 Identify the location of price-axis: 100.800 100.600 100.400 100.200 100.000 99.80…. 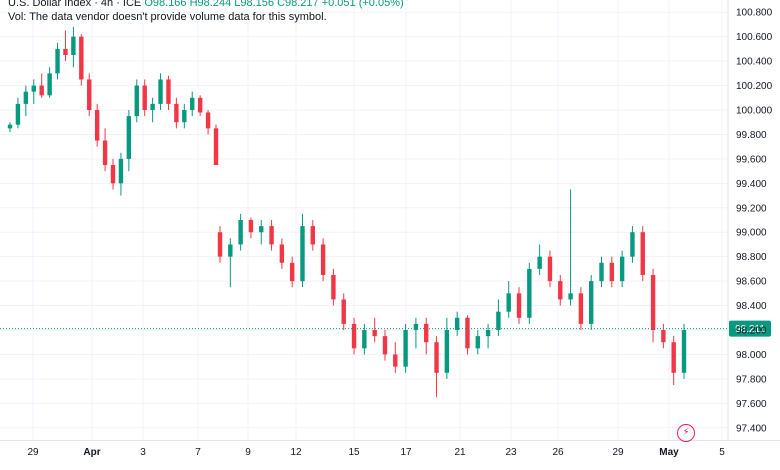
(750, 220).